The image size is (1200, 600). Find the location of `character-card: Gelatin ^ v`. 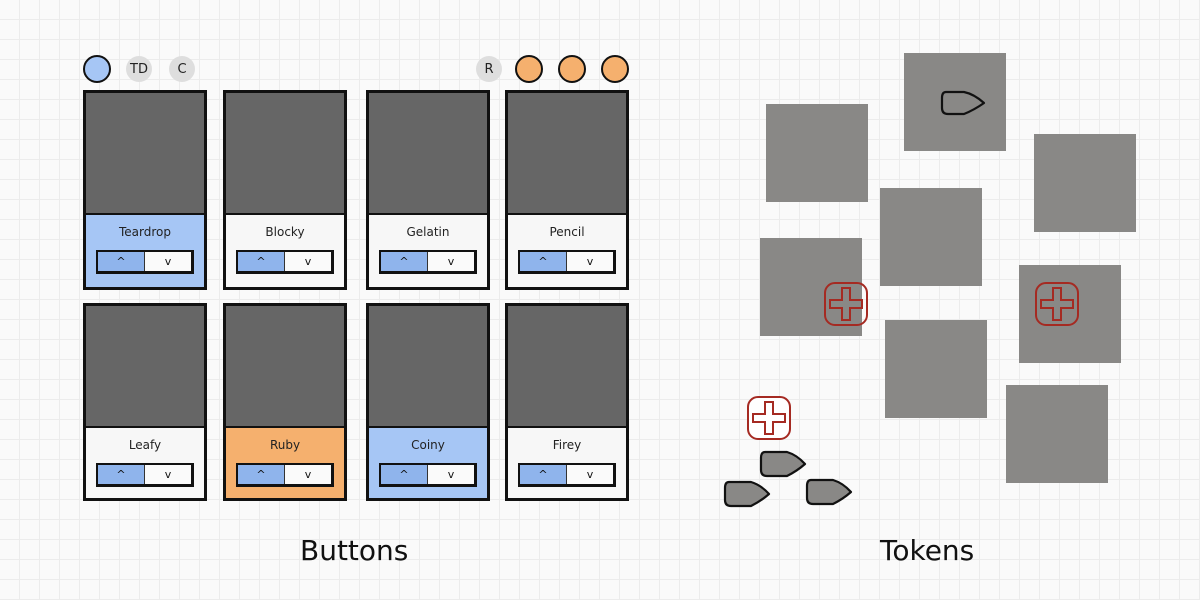

character-card: Gelatin ^ v is located at coordinates (428, 190).